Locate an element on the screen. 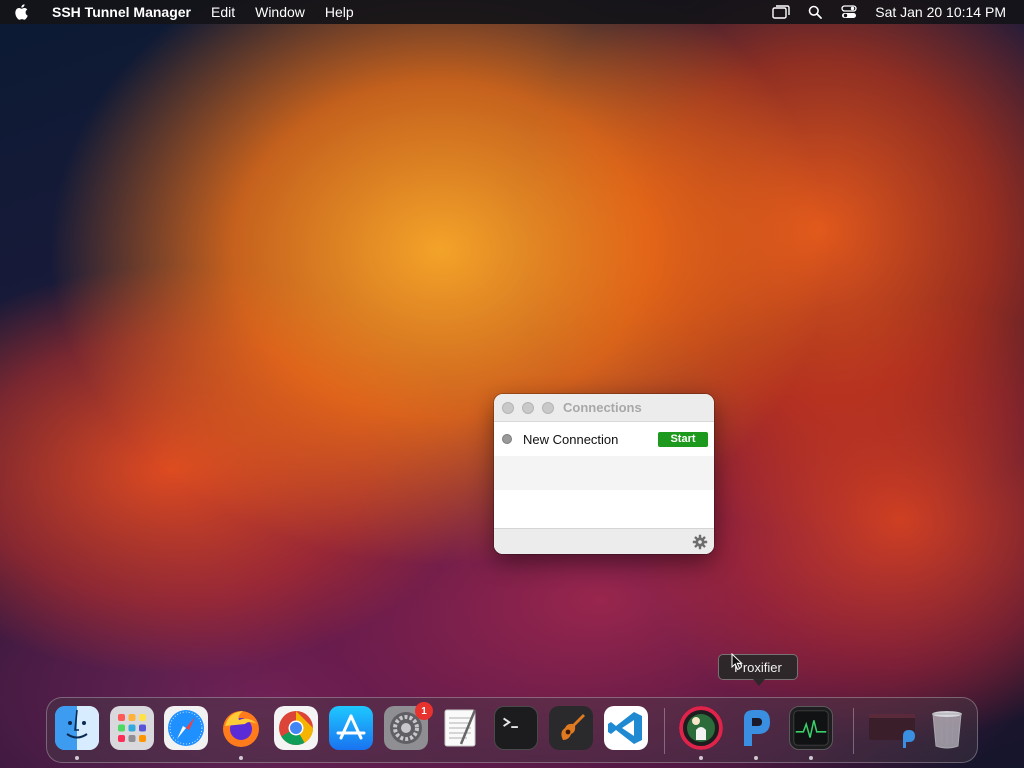  window-menu: Window is located at coordinates (280, 12).